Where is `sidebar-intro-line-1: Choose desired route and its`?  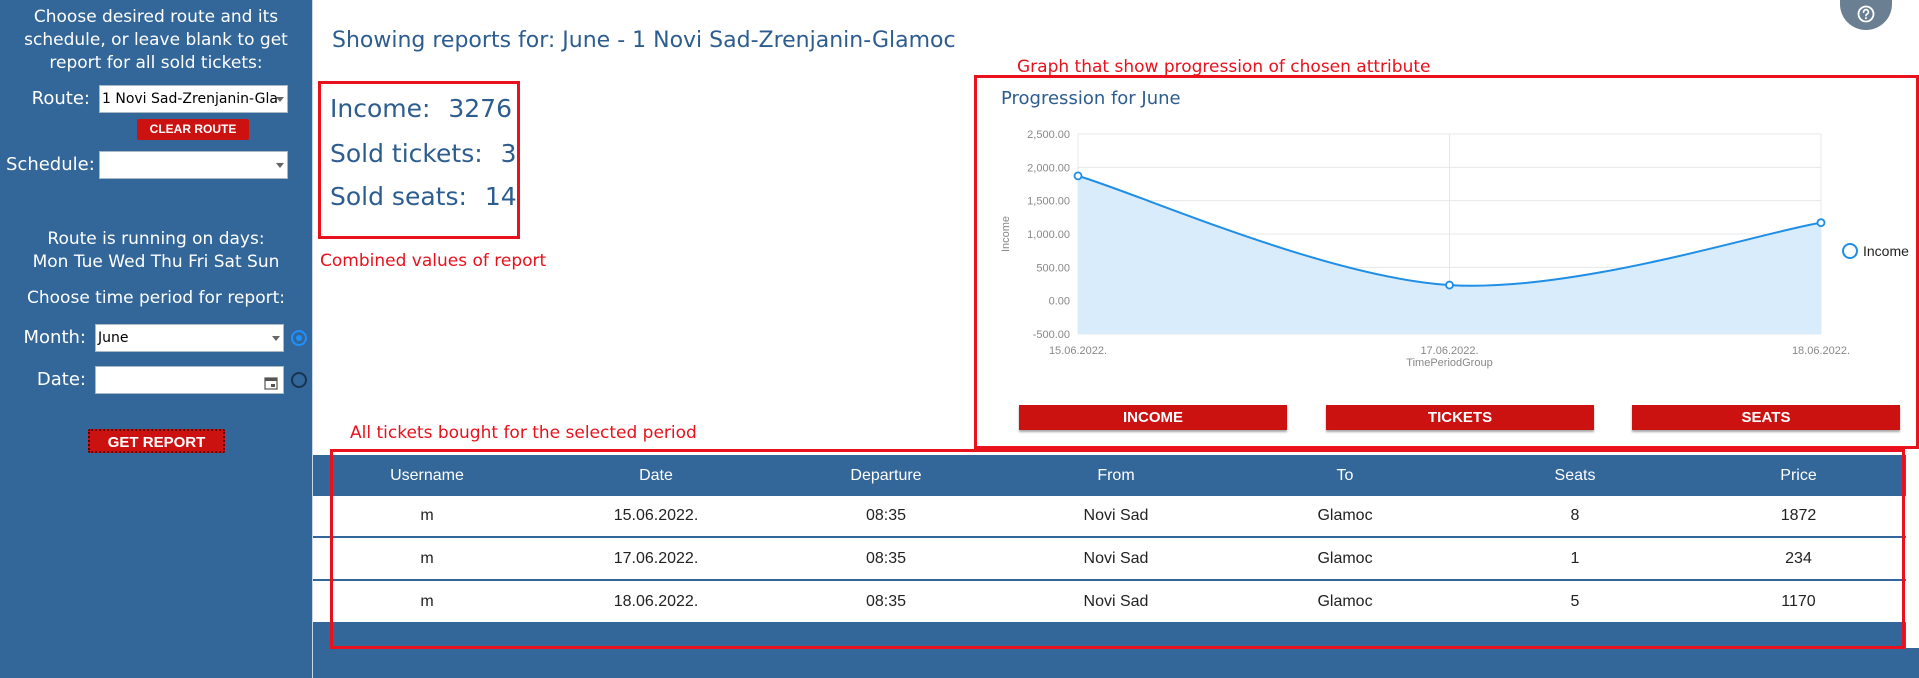
sidebar-intro-line-1: Choose desired route and its is located at coordinates (156, 17).